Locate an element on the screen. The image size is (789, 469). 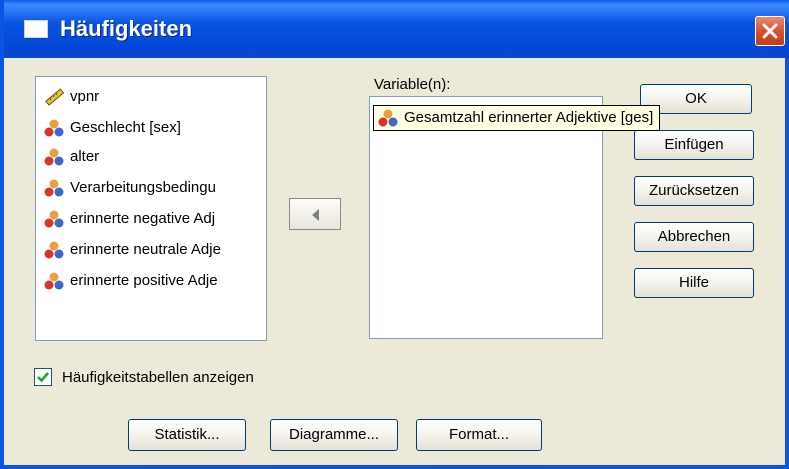
help-button: Hilfe is located at coordinates (694, 283).